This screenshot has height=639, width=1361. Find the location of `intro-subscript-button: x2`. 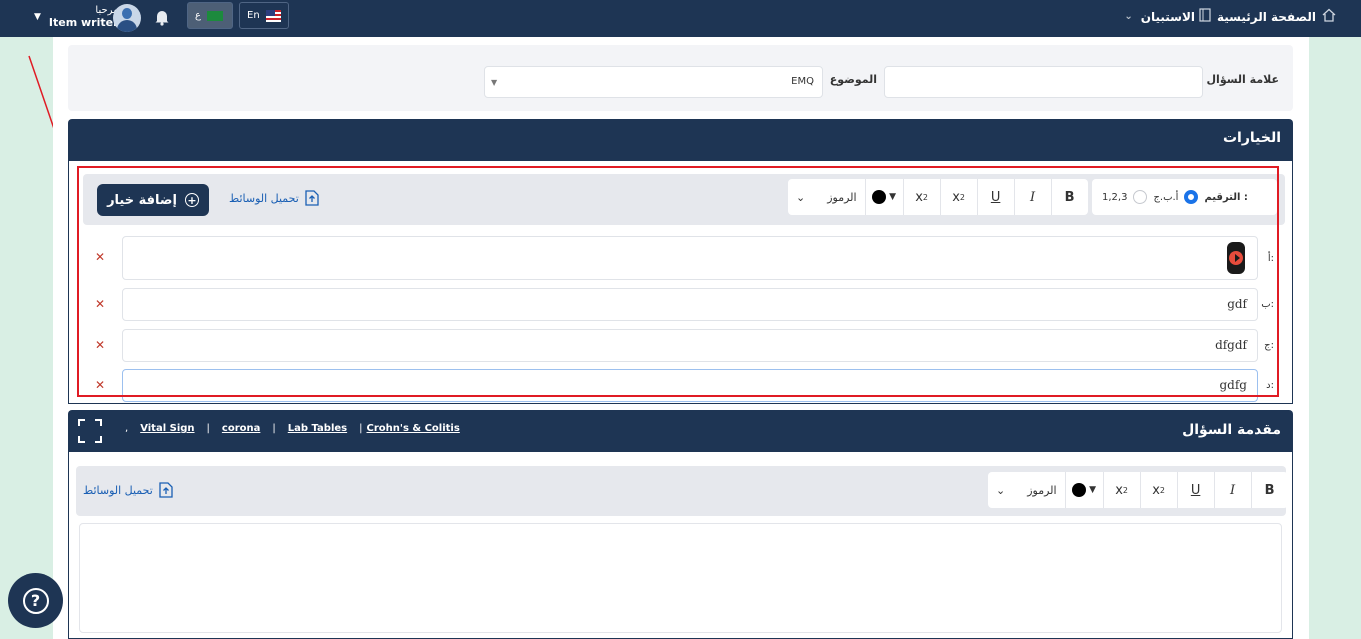

intro-subscript-button: x2 is located at coordinates (1158, 490).